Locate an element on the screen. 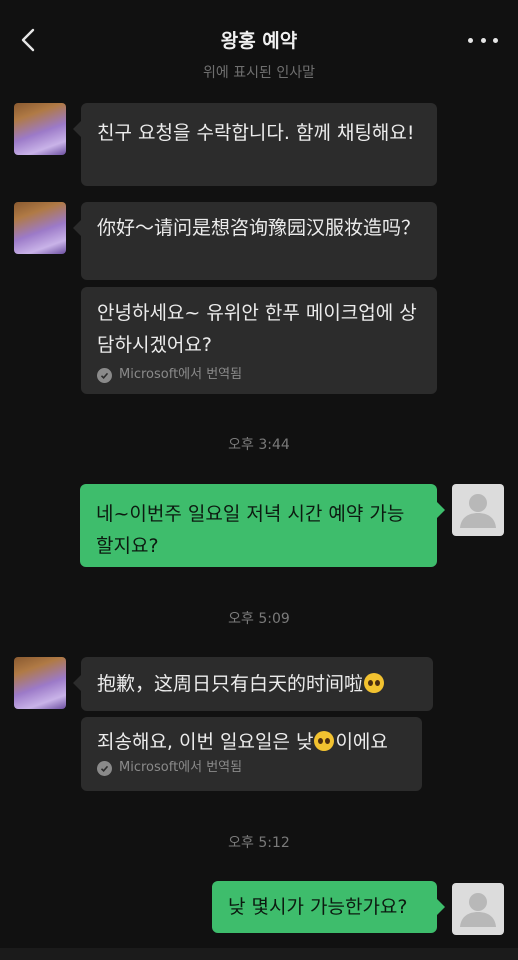  timestamp: 오후 3:44 is located at coordinates (259, 445).